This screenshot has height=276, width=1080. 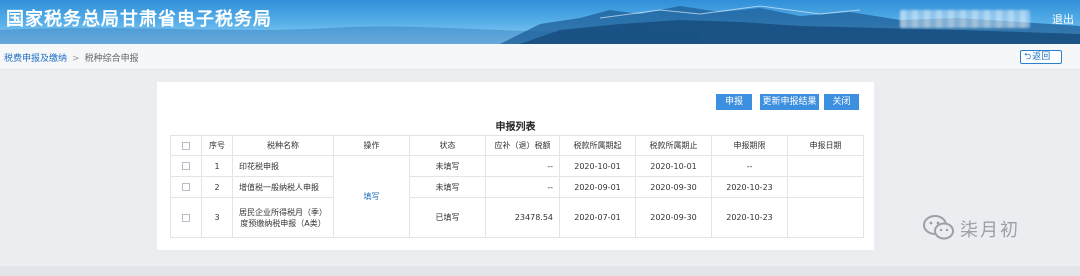 I want to click on col-header-amount: 应补（退）税额, so click(x=522, y=145).